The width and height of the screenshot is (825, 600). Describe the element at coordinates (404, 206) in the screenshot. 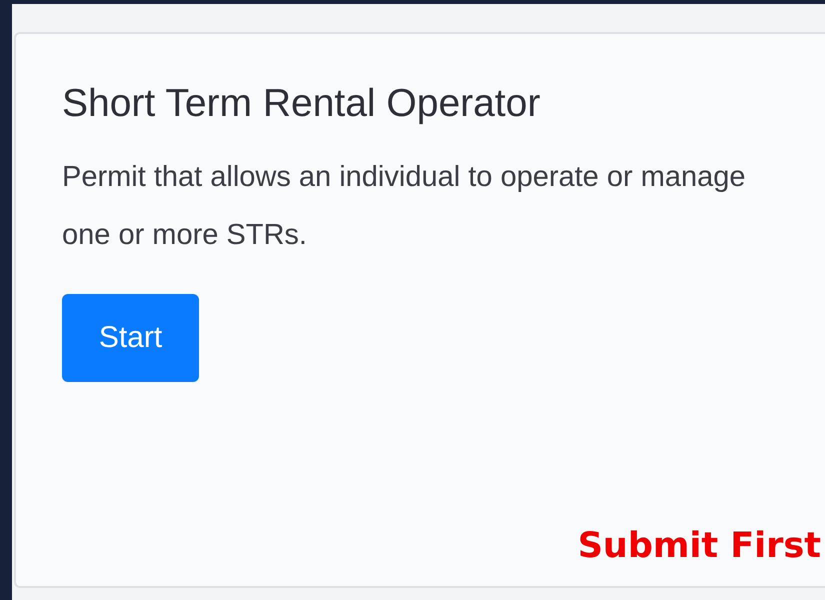

I see `card-description: Permit that allows an individual to operate or manage one or more STRs.` at that location.